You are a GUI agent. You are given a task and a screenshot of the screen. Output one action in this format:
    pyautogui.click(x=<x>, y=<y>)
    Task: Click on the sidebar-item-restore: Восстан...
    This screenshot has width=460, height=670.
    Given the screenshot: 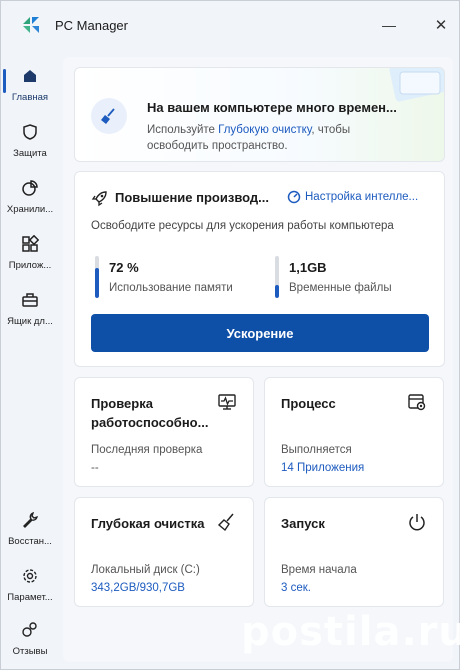 What is the action you would take?
    pyautogui.click(x=30, y=528)
    